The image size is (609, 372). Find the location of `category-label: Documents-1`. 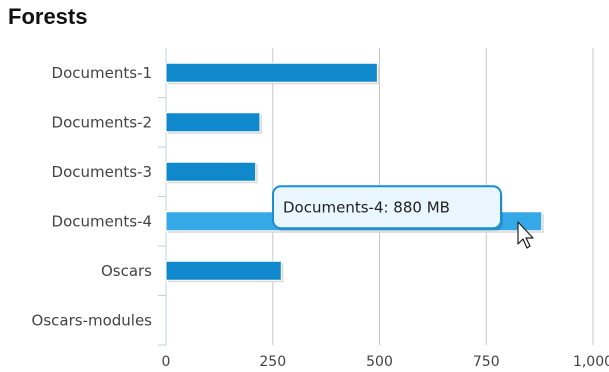

category-label: Documents-1 is located at coordinates (102, 73).